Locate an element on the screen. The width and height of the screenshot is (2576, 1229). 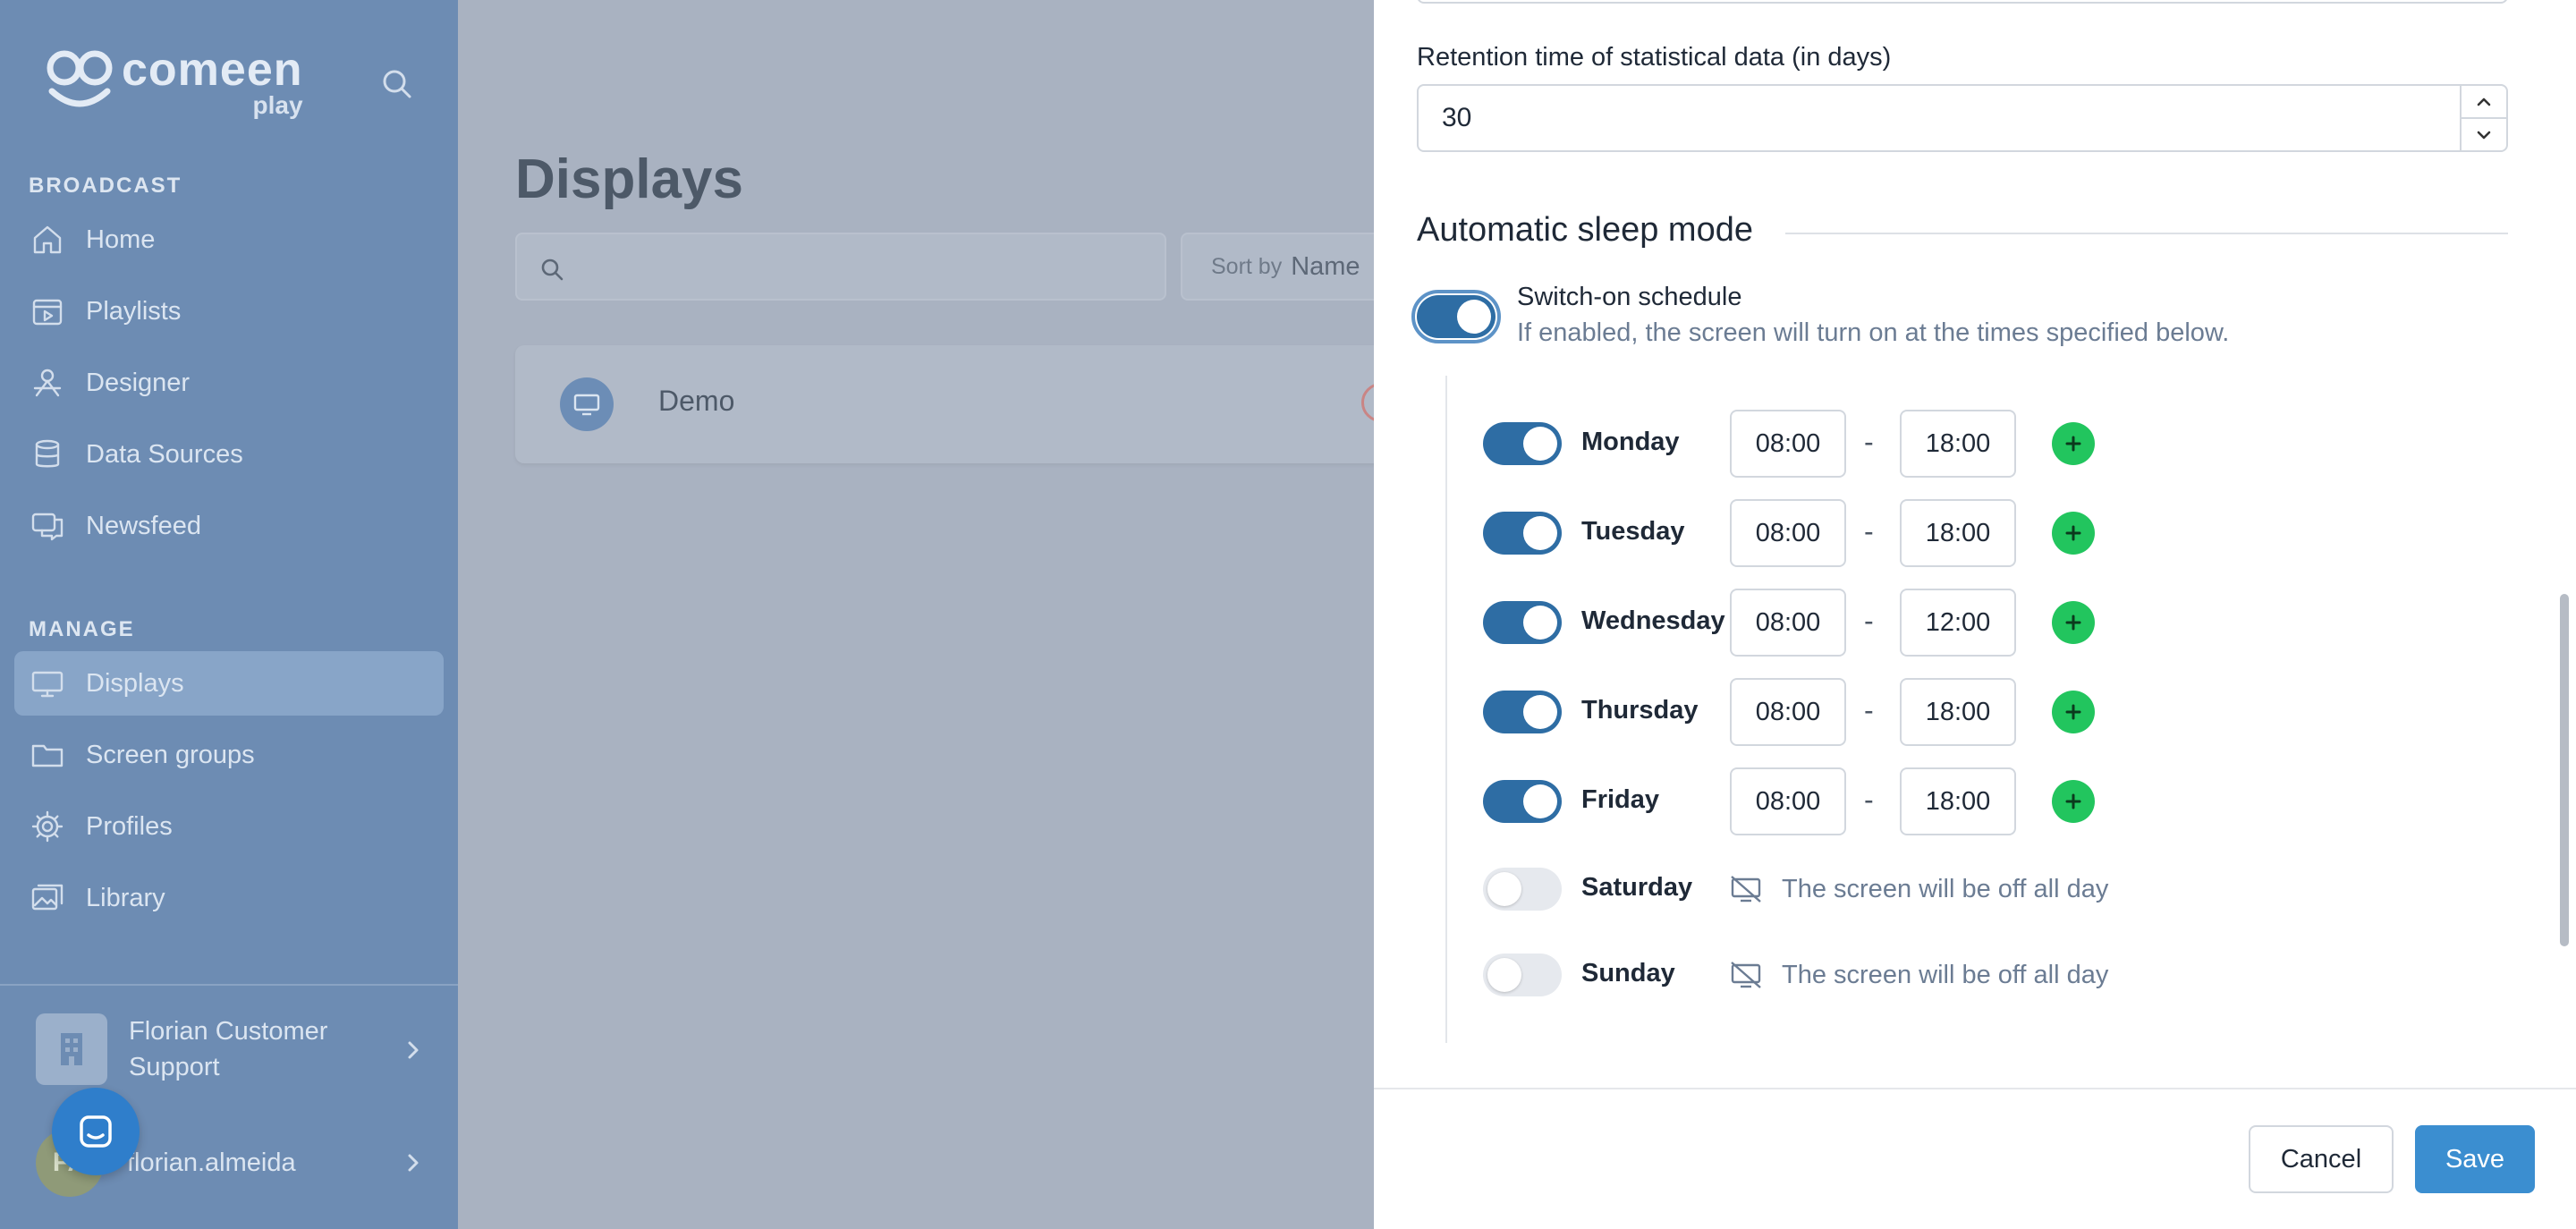
increment-button is located at coordinates (2484, 101).